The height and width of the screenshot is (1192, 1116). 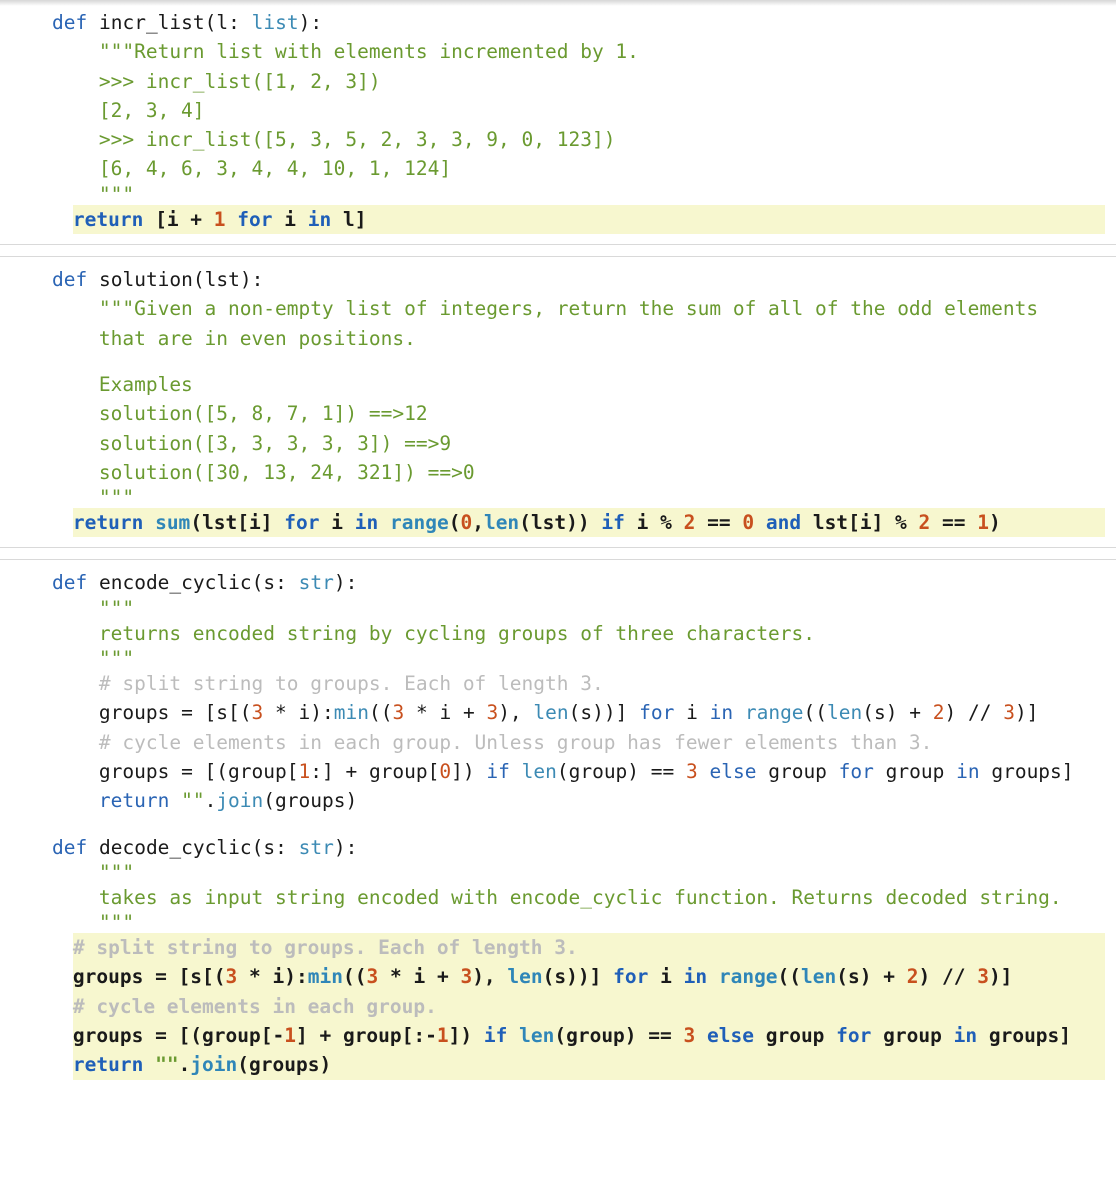 What do you see at coordinates (558, 110) in the screenshot?
I see `code-line: [2, 3, 4]` at bounding box center [558, 110].